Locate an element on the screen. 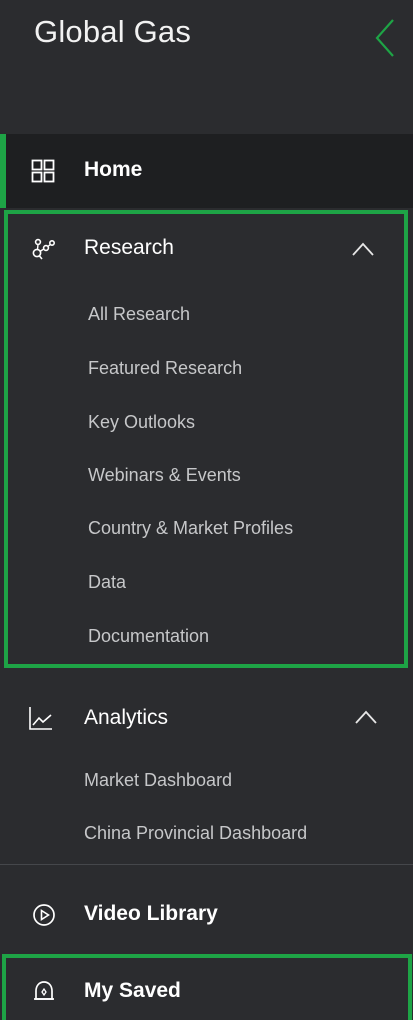 This screenshot has height=1020, width=413. nav-item-video-library: Video Library is located at coordinates (206, 911).